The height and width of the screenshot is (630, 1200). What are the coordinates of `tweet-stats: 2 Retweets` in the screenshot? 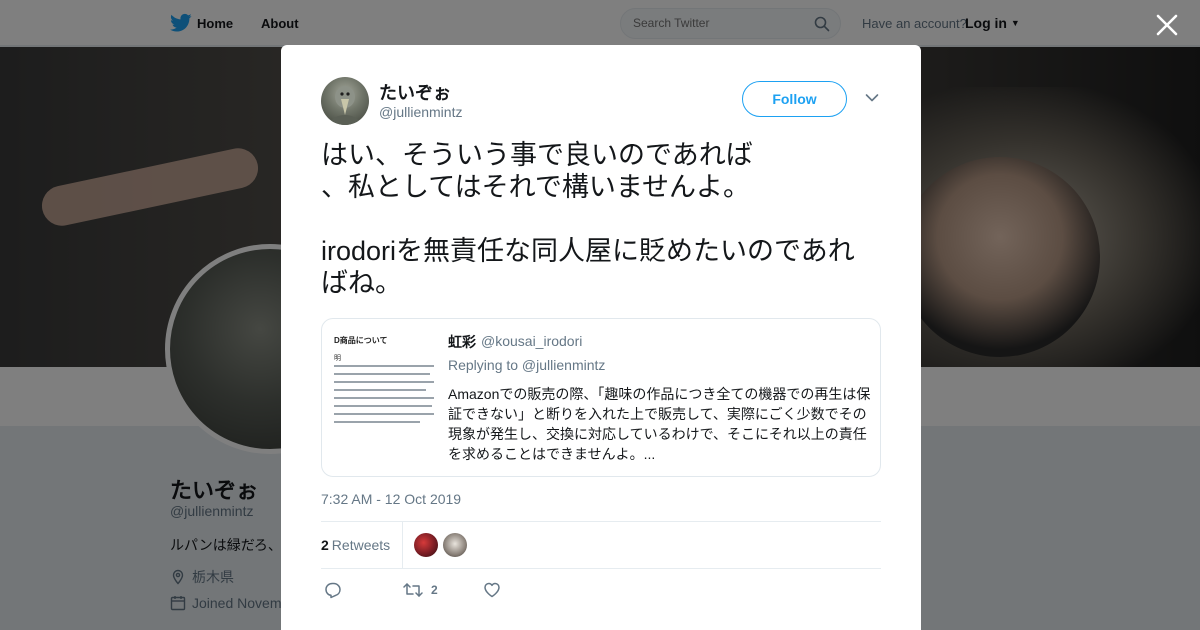 It's located at (601, 545).